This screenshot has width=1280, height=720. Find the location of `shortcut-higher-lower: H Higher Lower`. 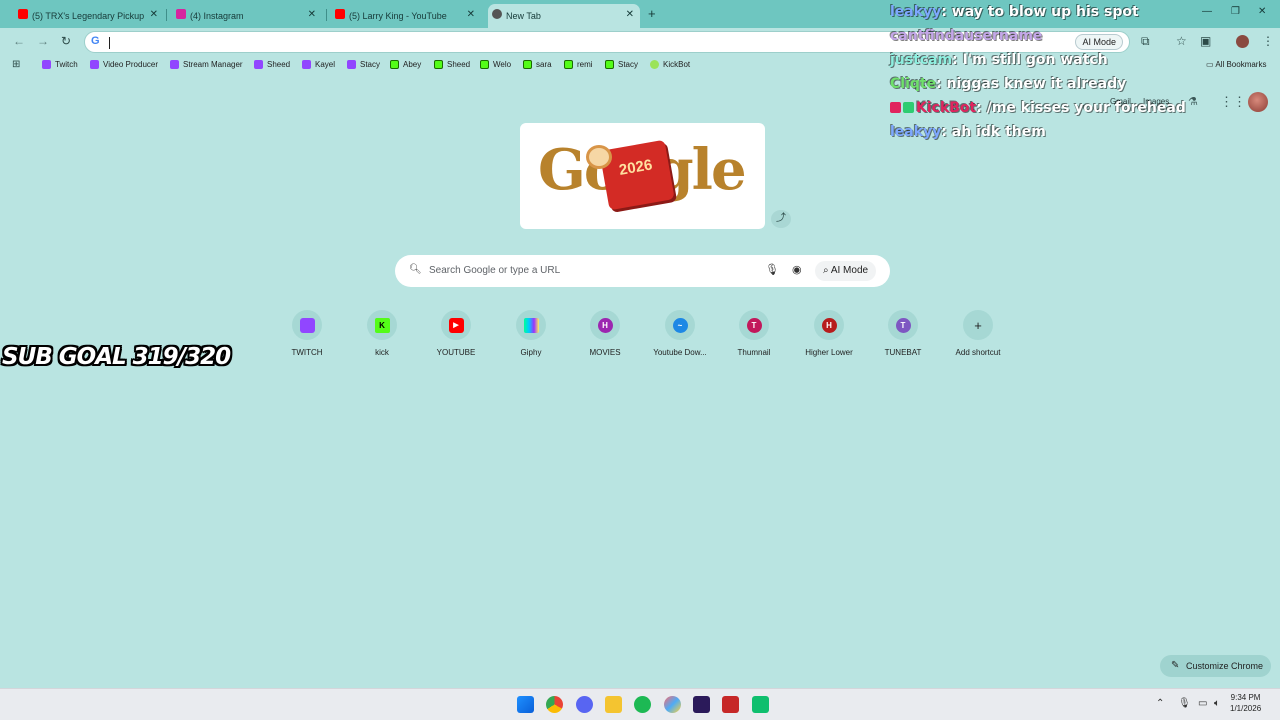

shortcut-higher-lower: H Higher Lower is located at coordinates (829, 338).